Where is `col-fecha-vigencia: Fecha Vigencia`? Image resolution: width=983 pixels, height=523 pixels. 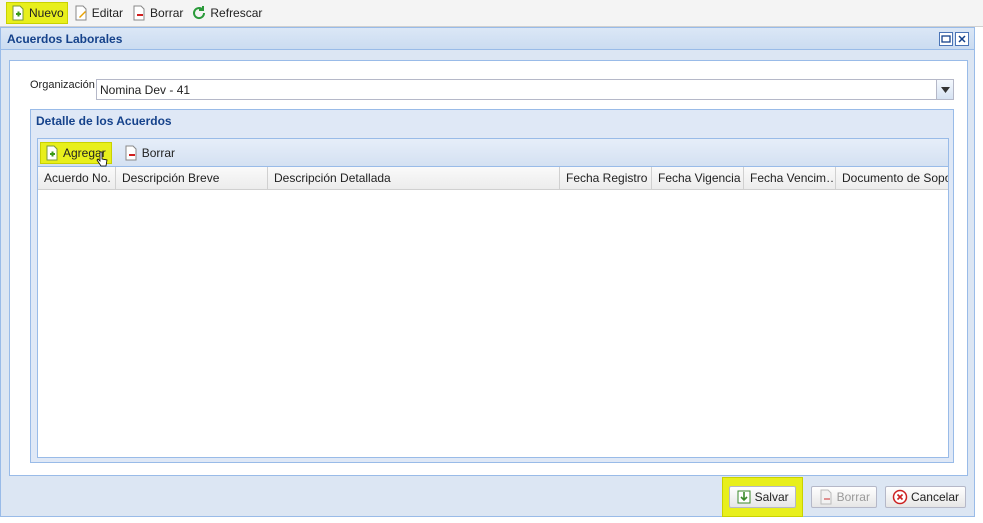
col-fecha-vigencia: Fecha Vigencia is located at coordinates (698, 178).